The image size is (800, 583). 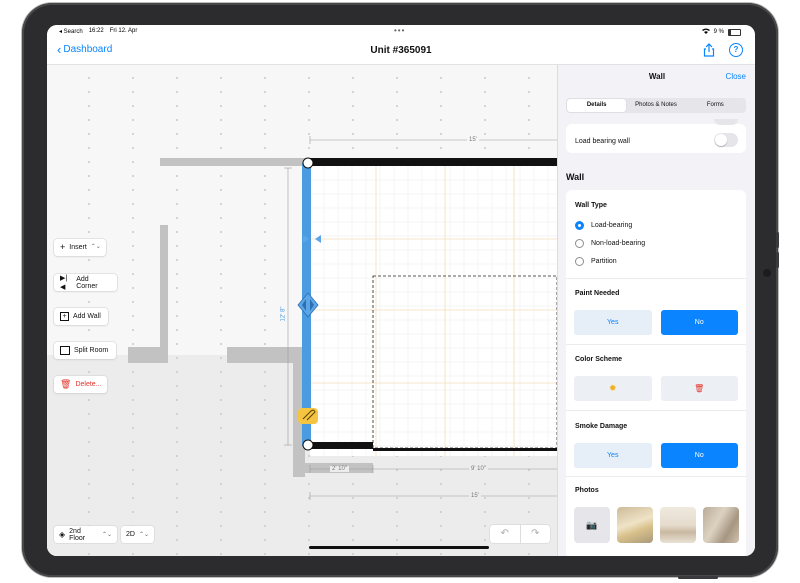 I want to click on partial-toggle, so click(x=726, y=122).